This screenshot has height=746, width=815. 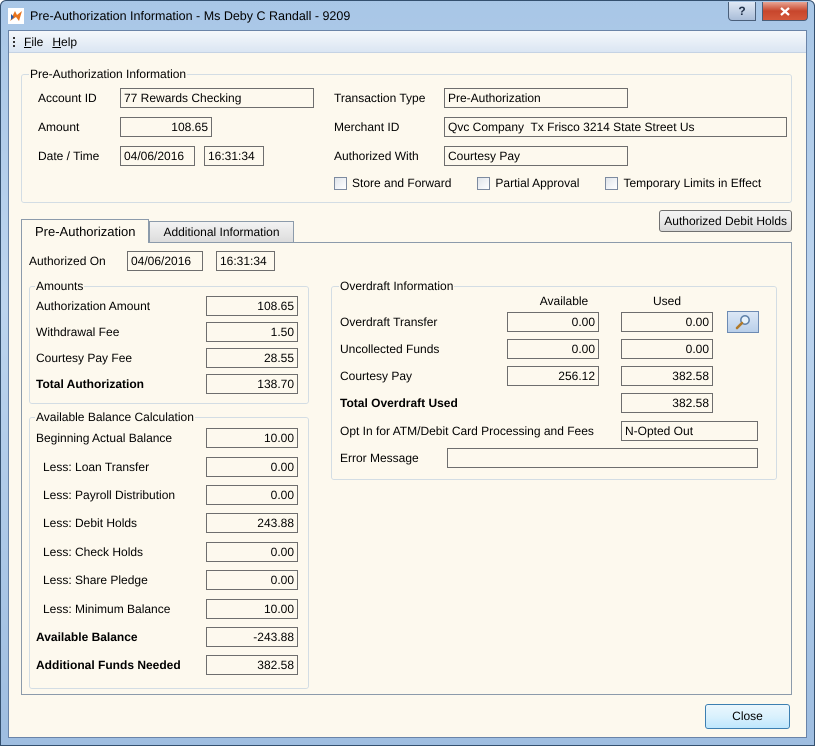 I want to click on field-label: Less: Share Pledge, so click(x=95, y=580).